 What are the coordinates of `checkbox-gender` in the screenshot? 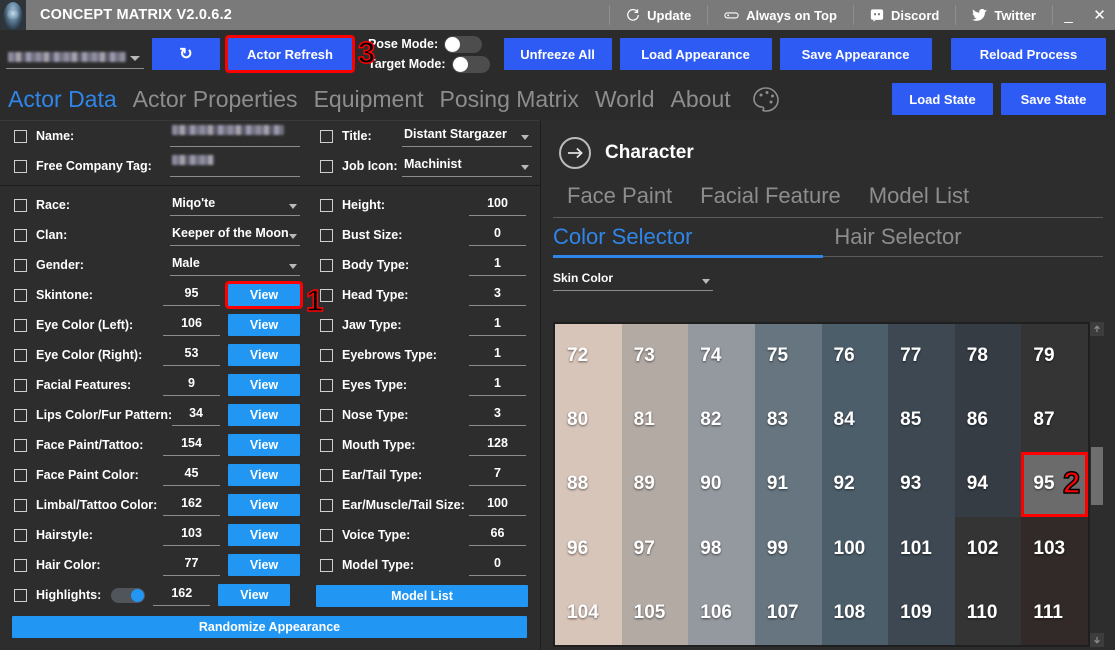 It's located at (20, 265).